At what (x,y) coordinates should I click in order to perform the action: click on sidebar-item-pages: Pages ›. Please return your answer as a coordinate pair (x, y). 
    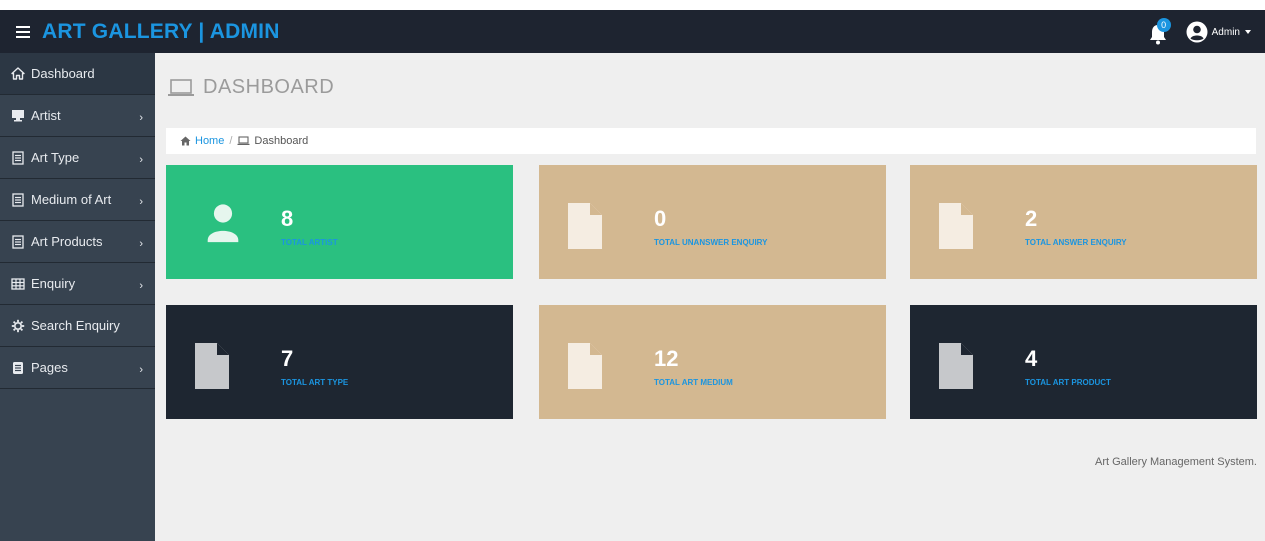
    Looking at the image, I should click on (77, 368).